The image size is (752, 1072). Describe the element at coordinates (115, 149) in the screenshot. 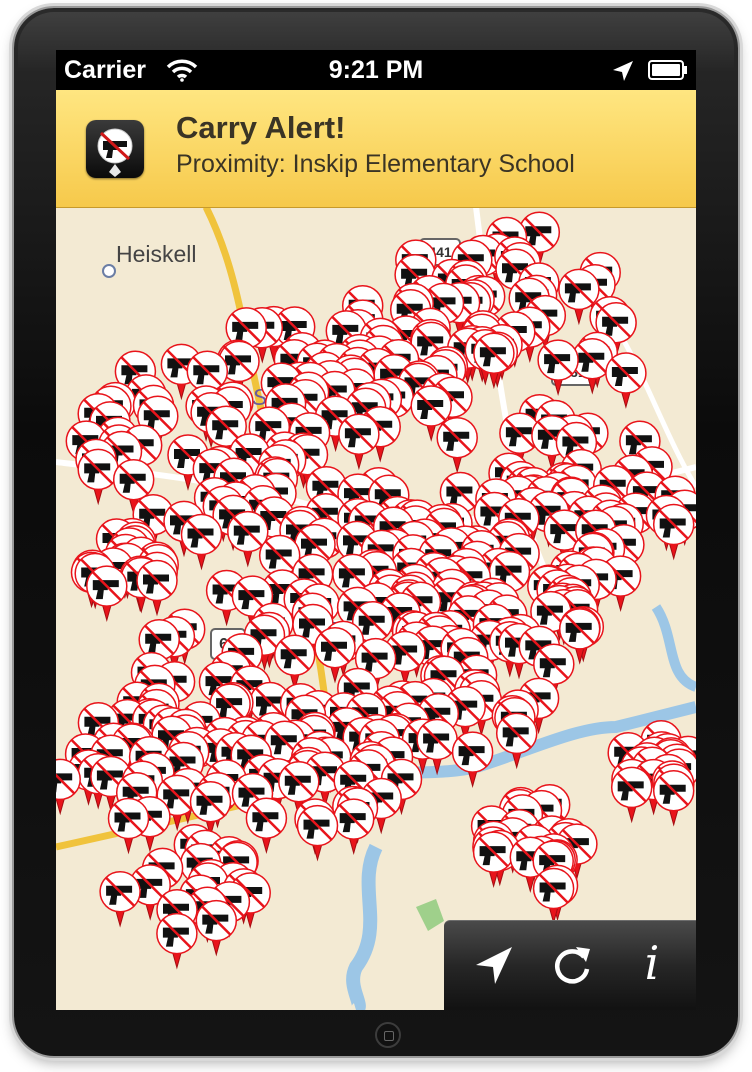

I see `gun-pin-app-icon` at that location.